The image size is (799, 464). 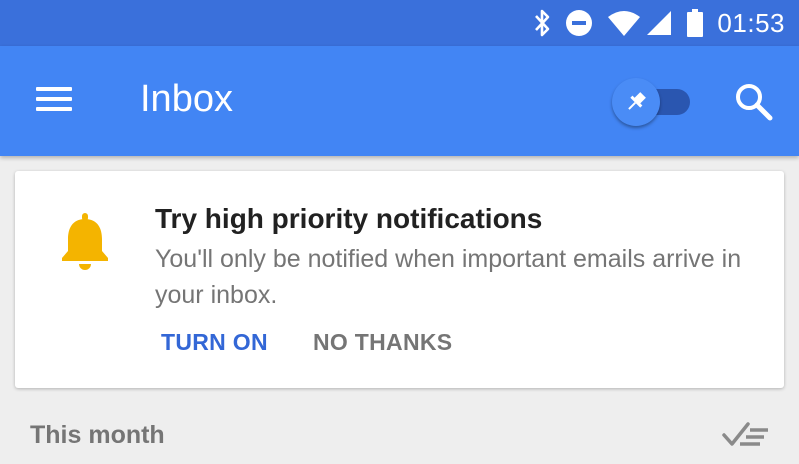 I want to click on no-thanks-button: NO THANKS, so click(x=382, y=342).